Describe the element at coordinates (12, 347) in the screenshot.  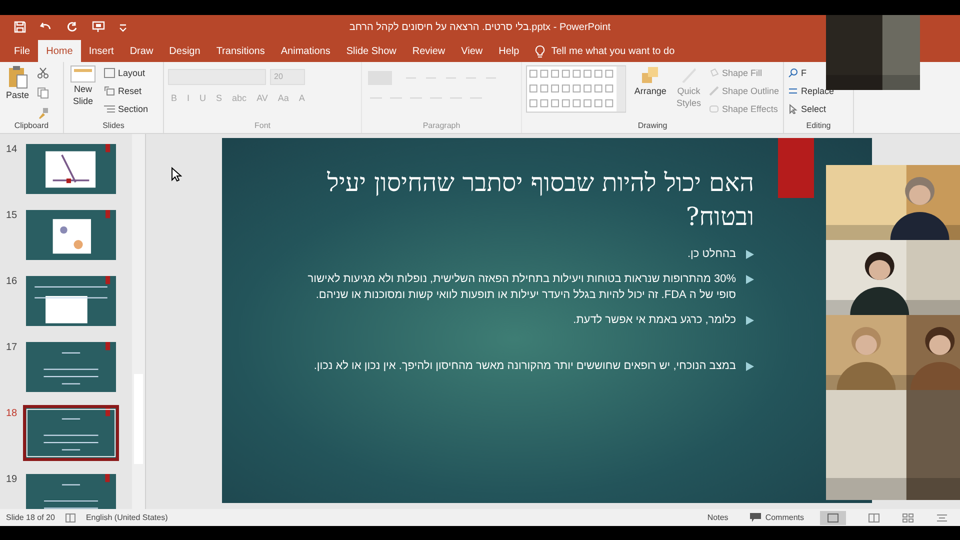
I see `slide-number: 17` at that location.